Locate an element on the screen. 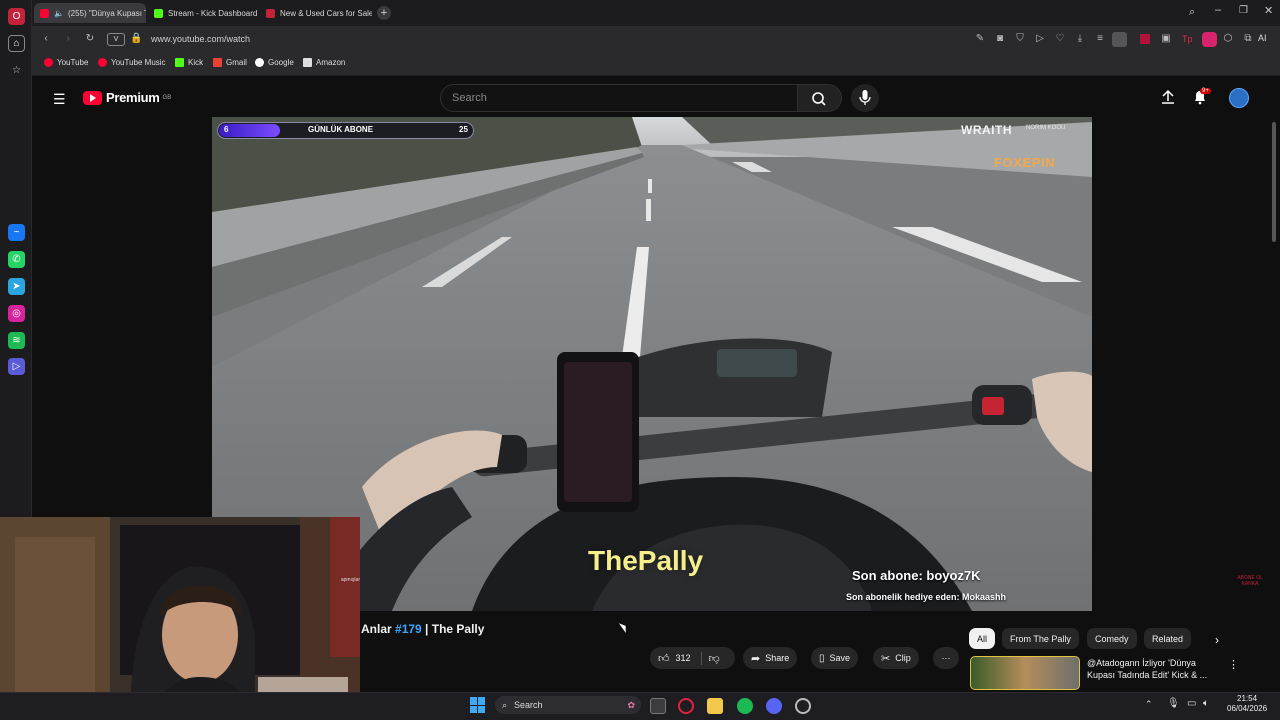  voice-search-button is located at coordinates (865, 98).